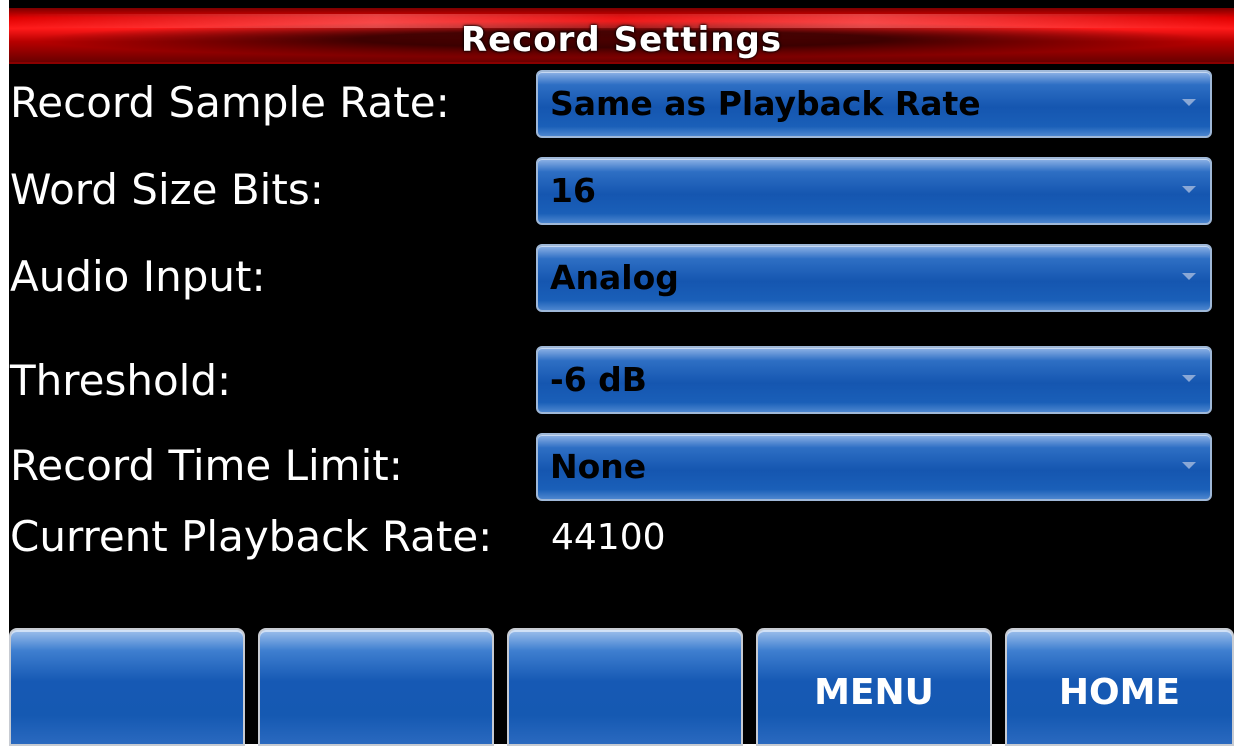 The height and width of the screenshot is (746, 1241). I want to click on audio-input-value: Analog, so click(614, 277).